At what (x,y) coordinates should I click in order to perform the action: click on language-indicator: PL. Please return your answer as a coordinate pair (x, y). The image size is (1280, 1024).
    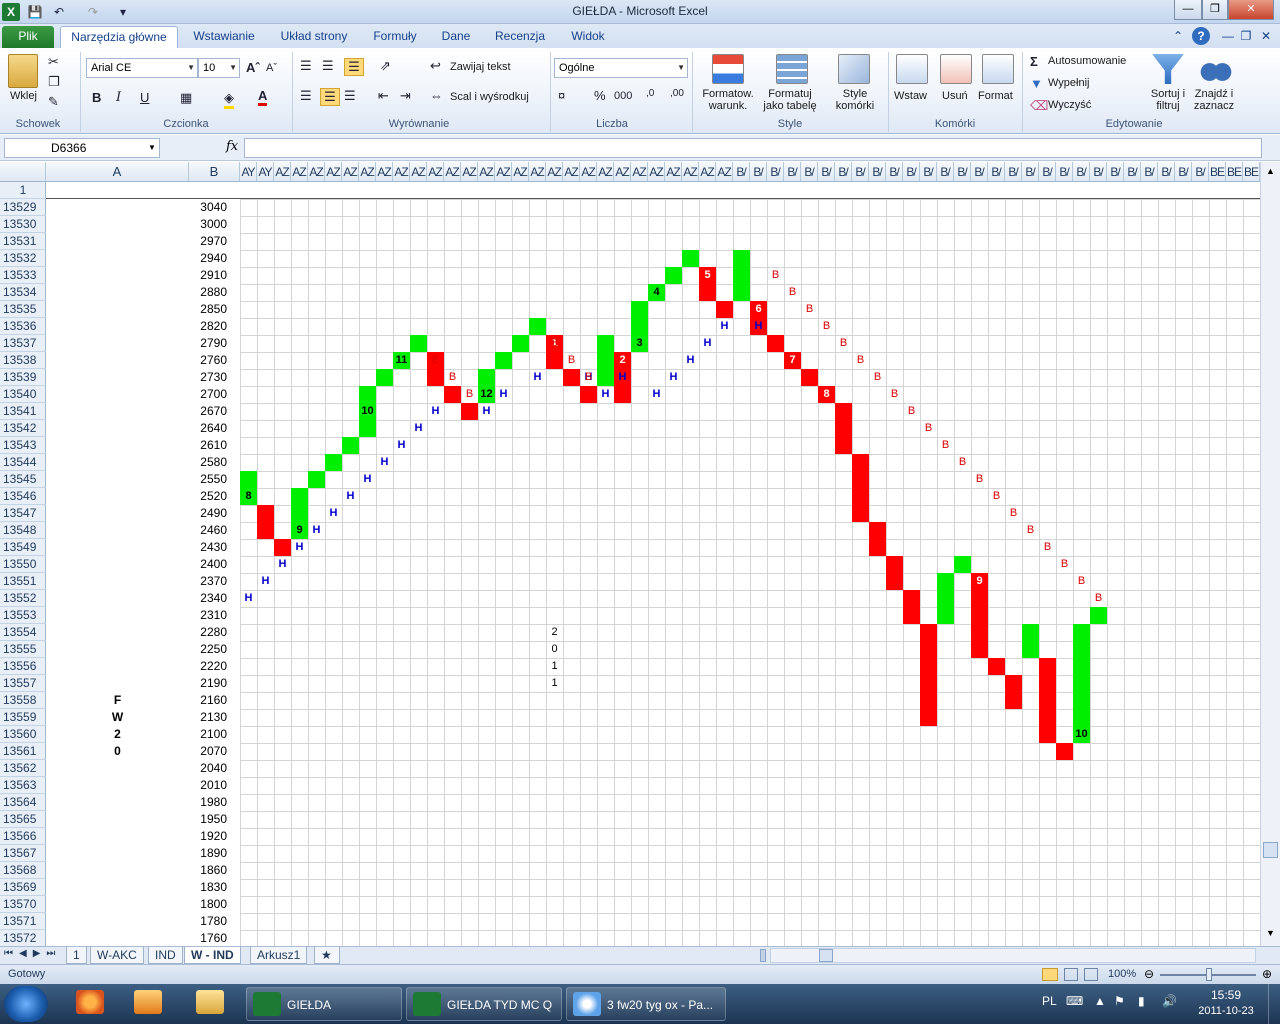
    Looking at the image, I should click on (1049, 1001).